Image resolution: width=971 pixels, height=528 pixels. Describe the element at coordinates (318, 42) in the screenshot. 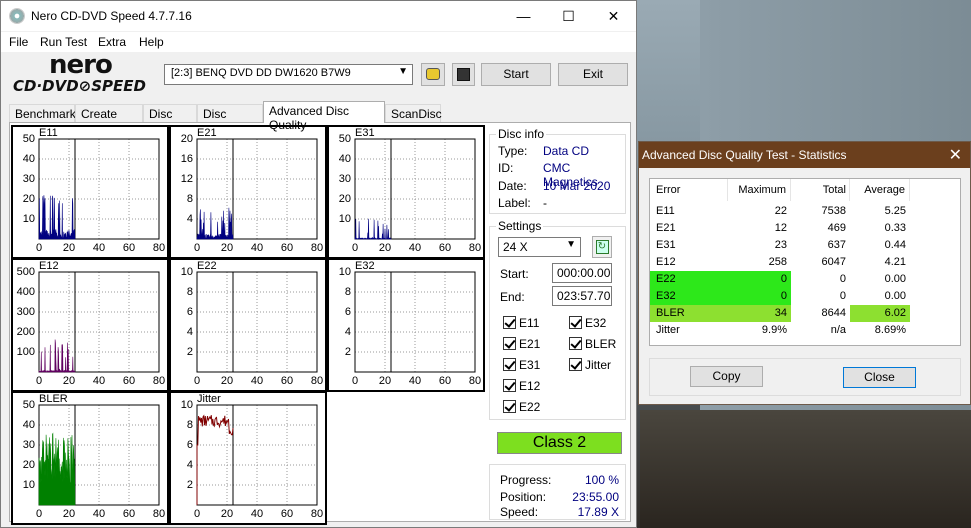

I see `menu-bar: File Run Test Extra Help` at that location.